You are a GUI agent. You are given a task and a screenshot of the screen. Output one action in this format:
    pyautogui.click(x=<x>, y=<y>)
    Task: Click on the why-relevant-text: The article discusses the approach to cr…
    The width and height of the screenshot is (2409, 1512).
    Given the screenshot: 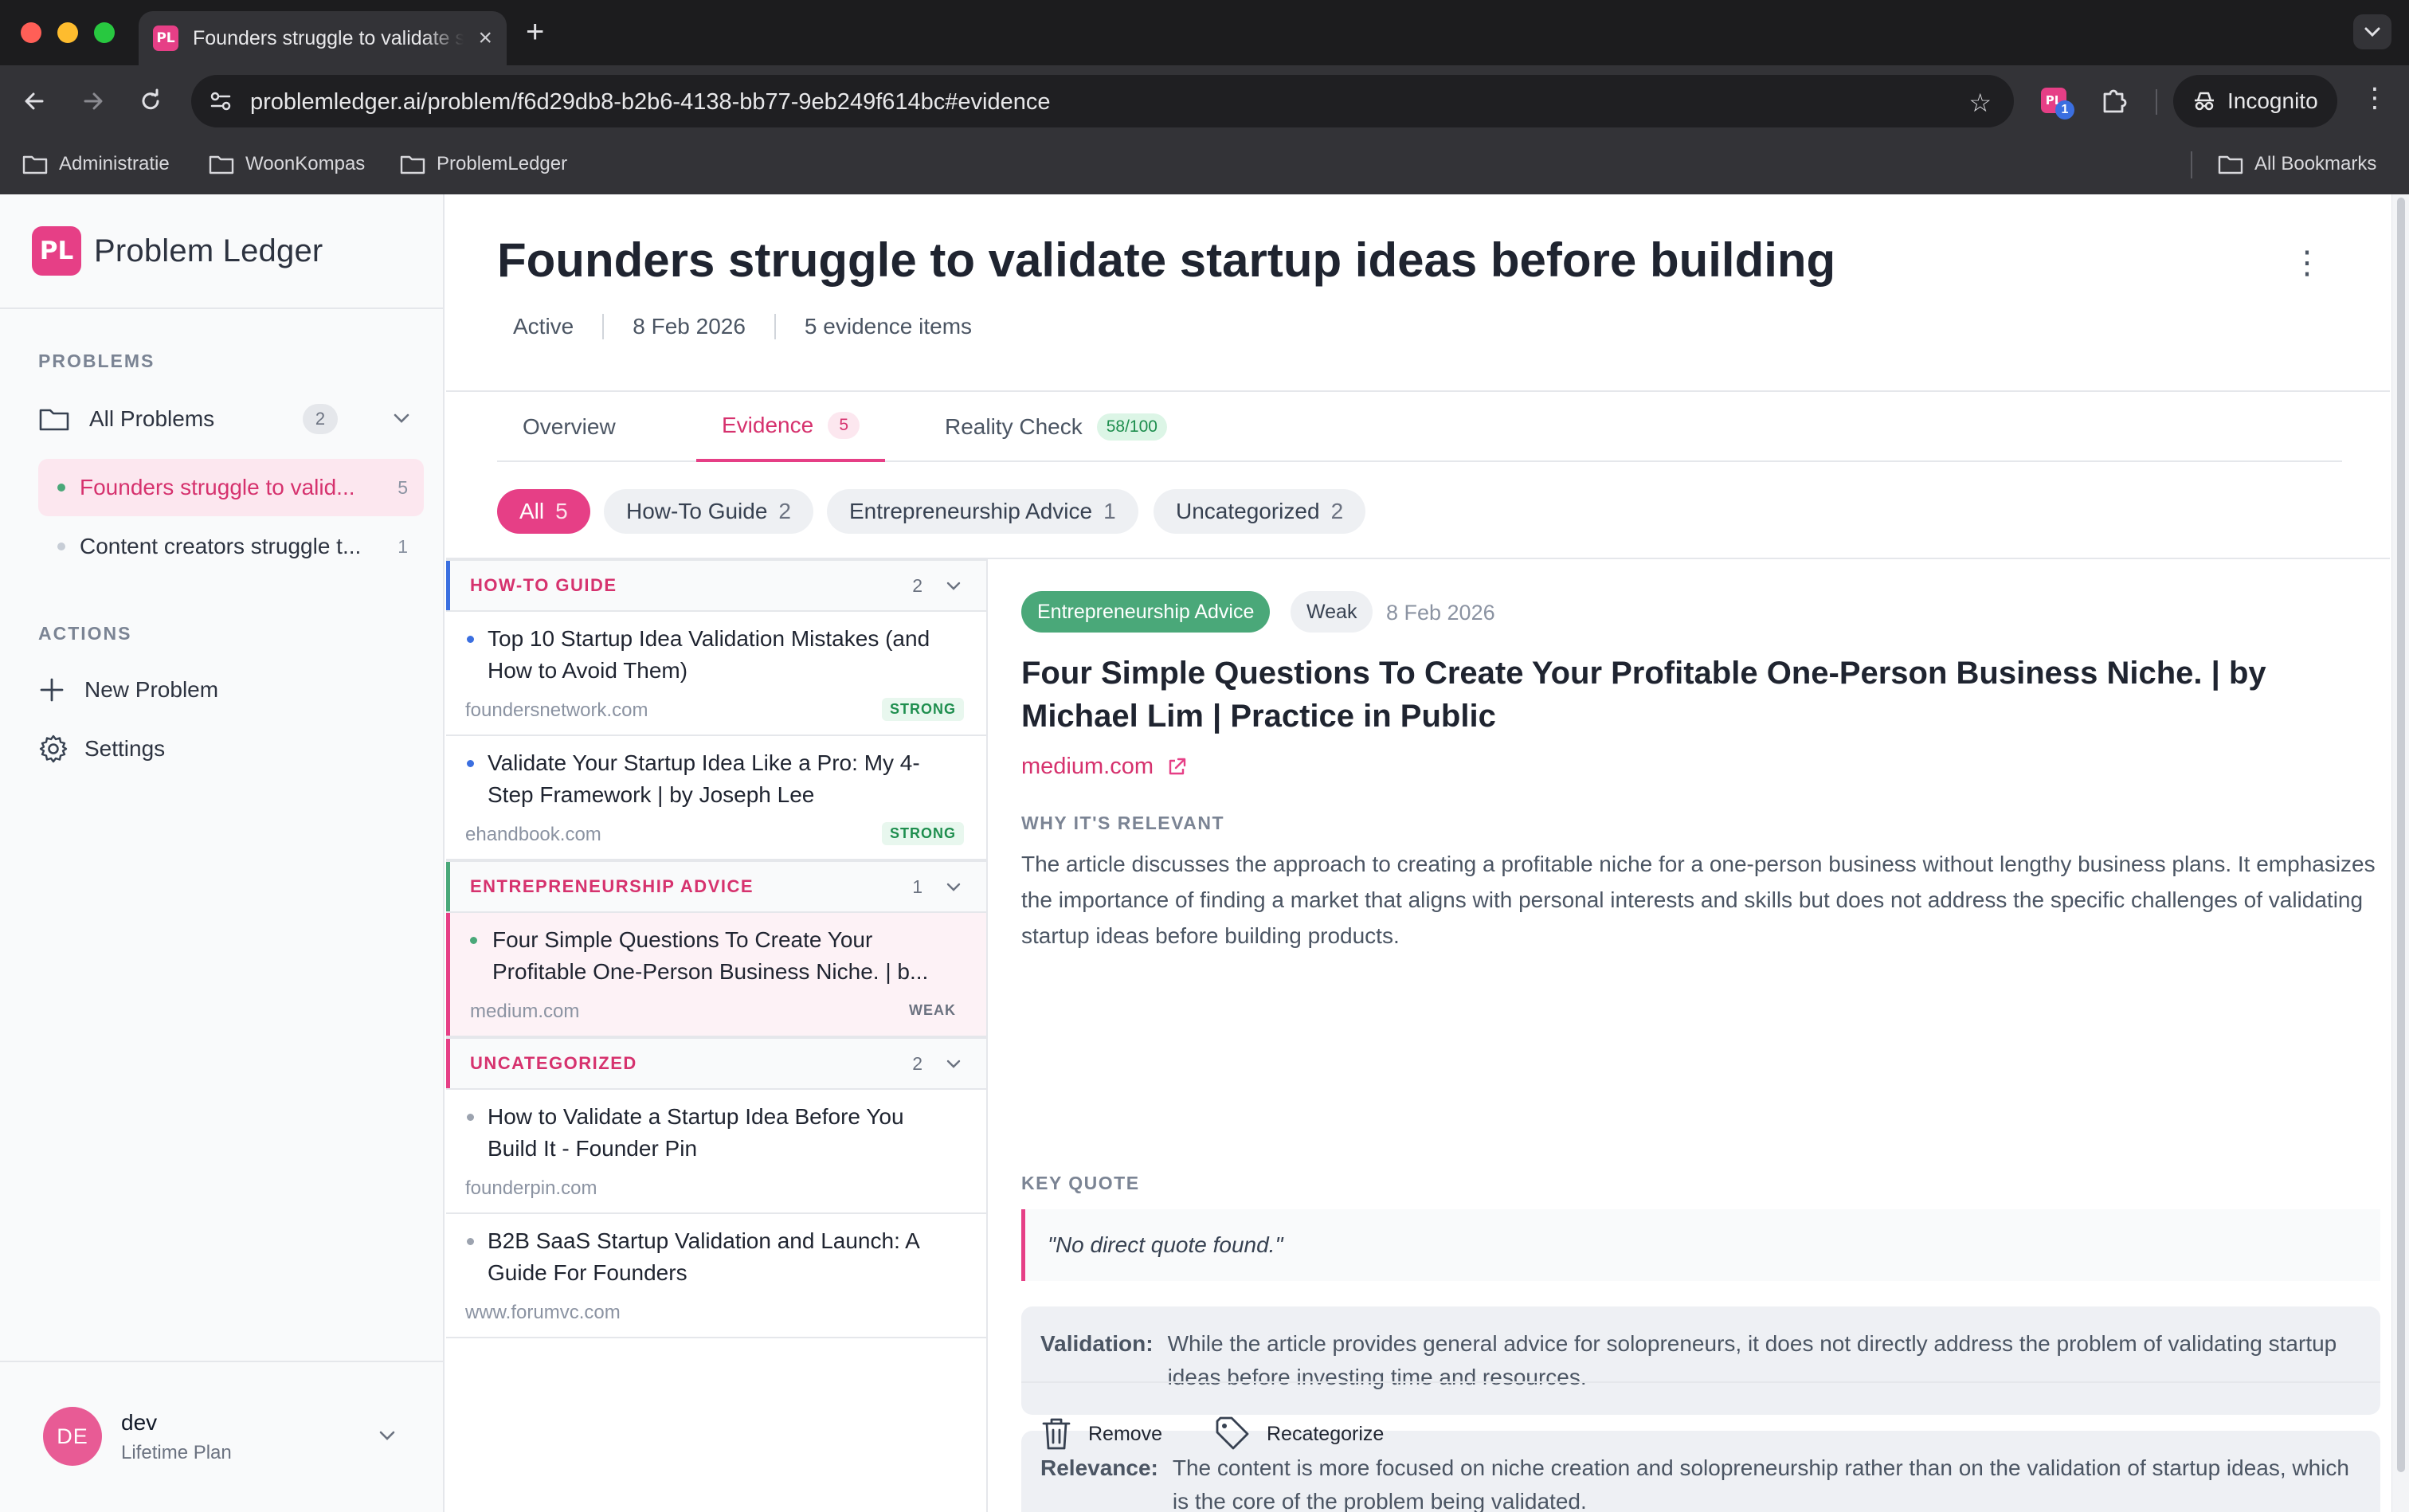 What is the action you would take?
    pyautogui.click(x=1698, y=900)
    